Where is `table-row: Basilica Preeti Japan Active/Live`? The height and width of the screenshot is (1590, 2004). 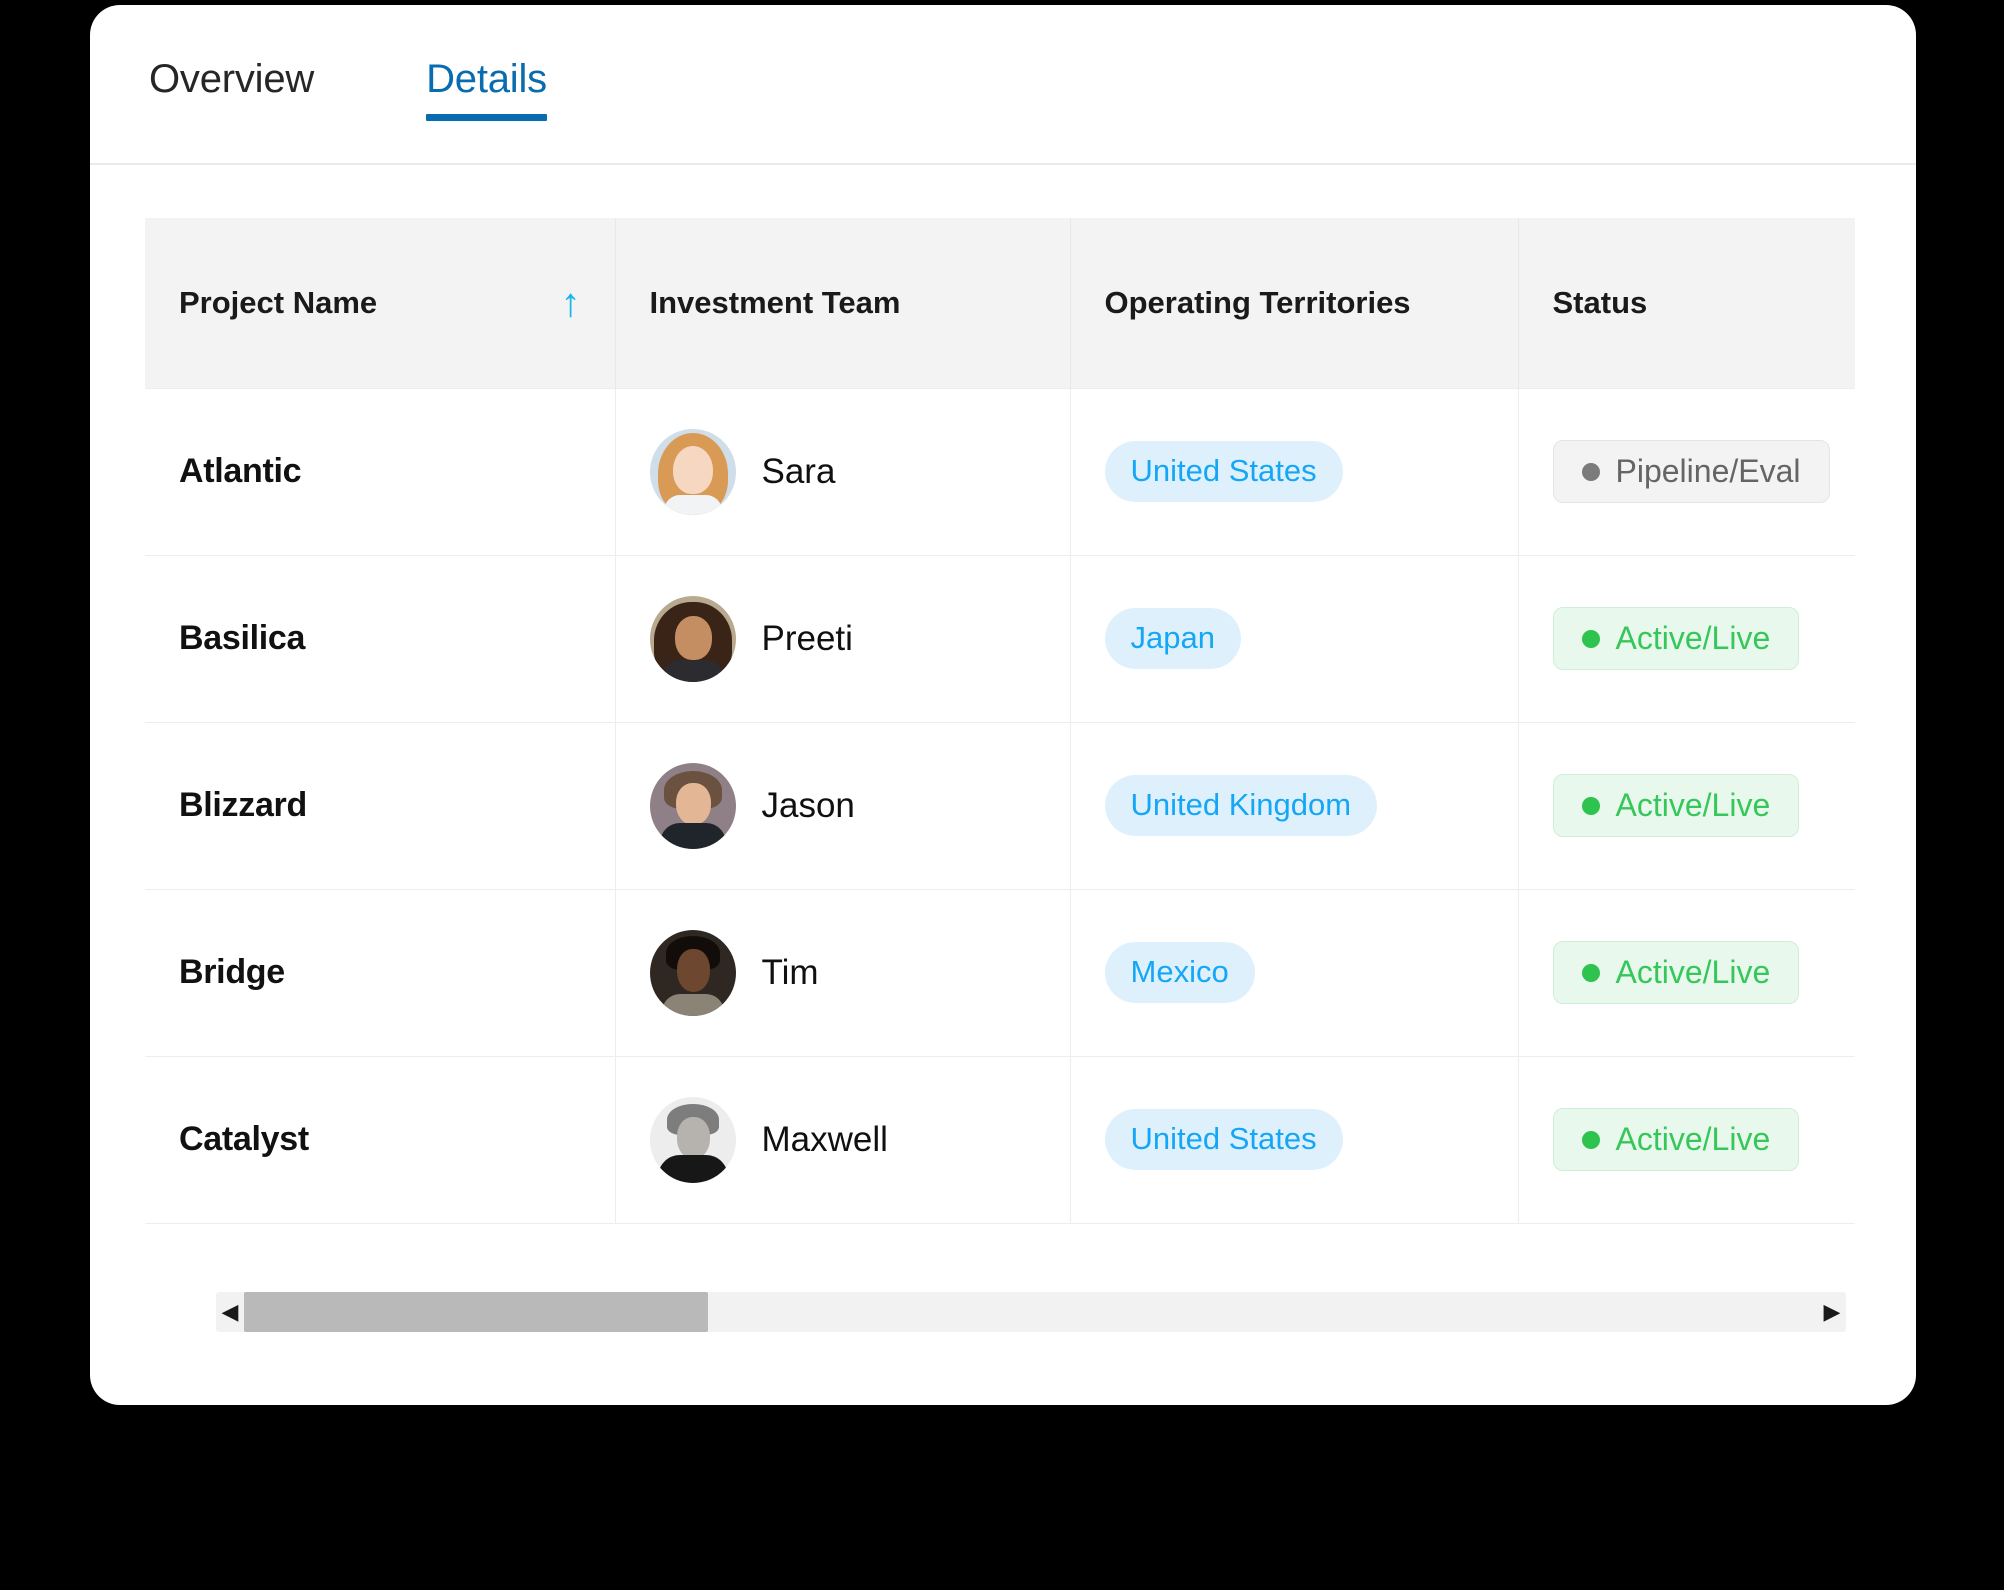 table-row: Basilica Preeti Japan Active/Live is located at coordinates (1000, 638).